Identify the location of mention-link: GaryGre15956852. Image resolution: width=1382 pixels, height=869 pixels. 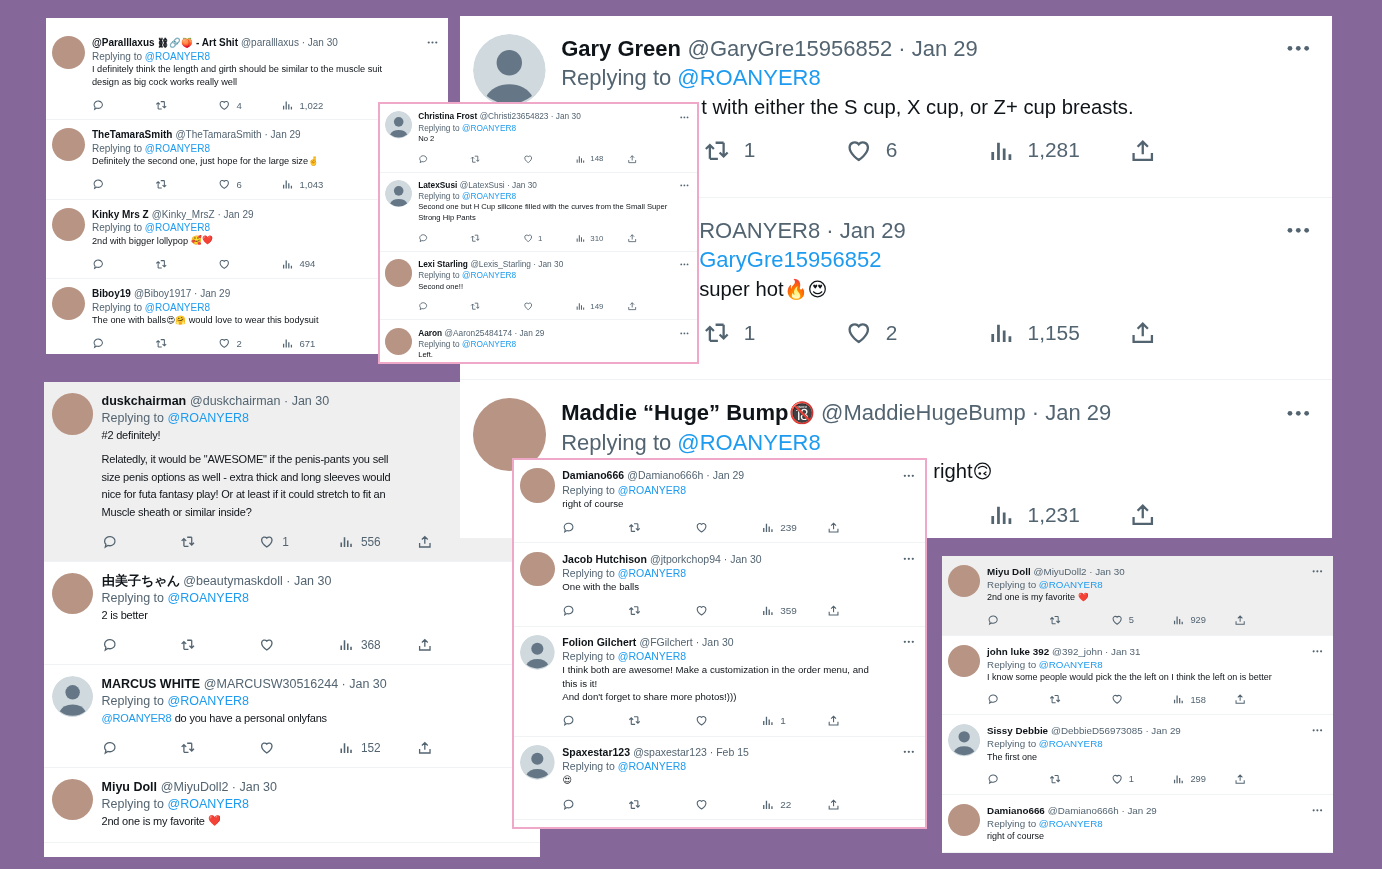
(790, 260).